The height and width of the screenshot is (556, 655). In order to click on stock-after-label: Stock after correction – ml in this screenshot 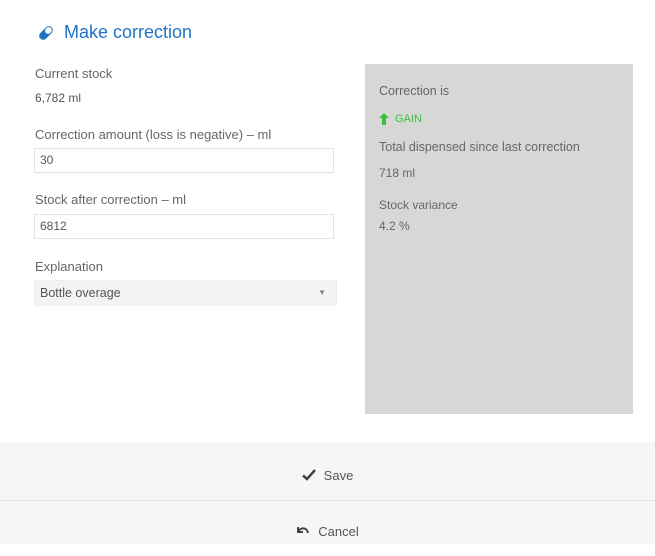, I will do `click(110, 199)`.